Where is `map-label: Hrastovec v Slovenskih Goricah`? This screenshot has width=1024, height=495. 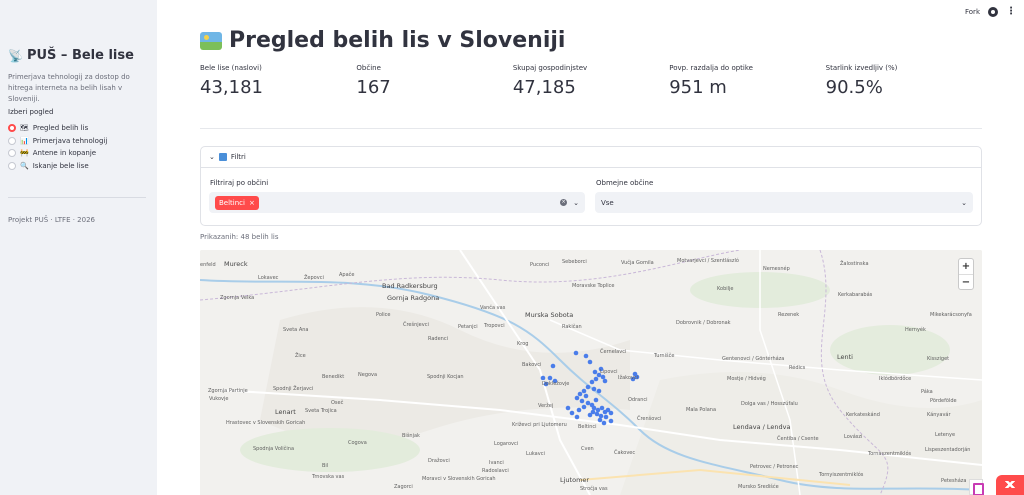
map-label: Hrastovec v Slovenskih Goricah is located at coordinates (266, 423).